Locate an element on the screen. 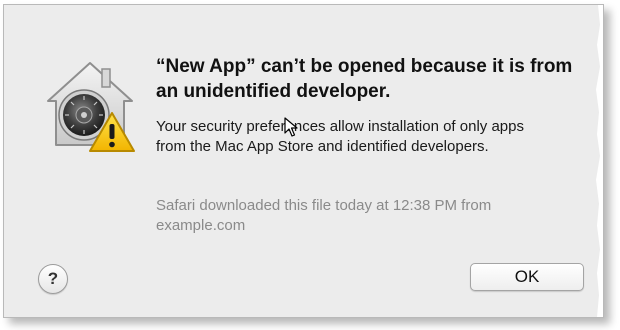 The image size is (620, 330). help-button: ? is located at coordinates (53, 279).